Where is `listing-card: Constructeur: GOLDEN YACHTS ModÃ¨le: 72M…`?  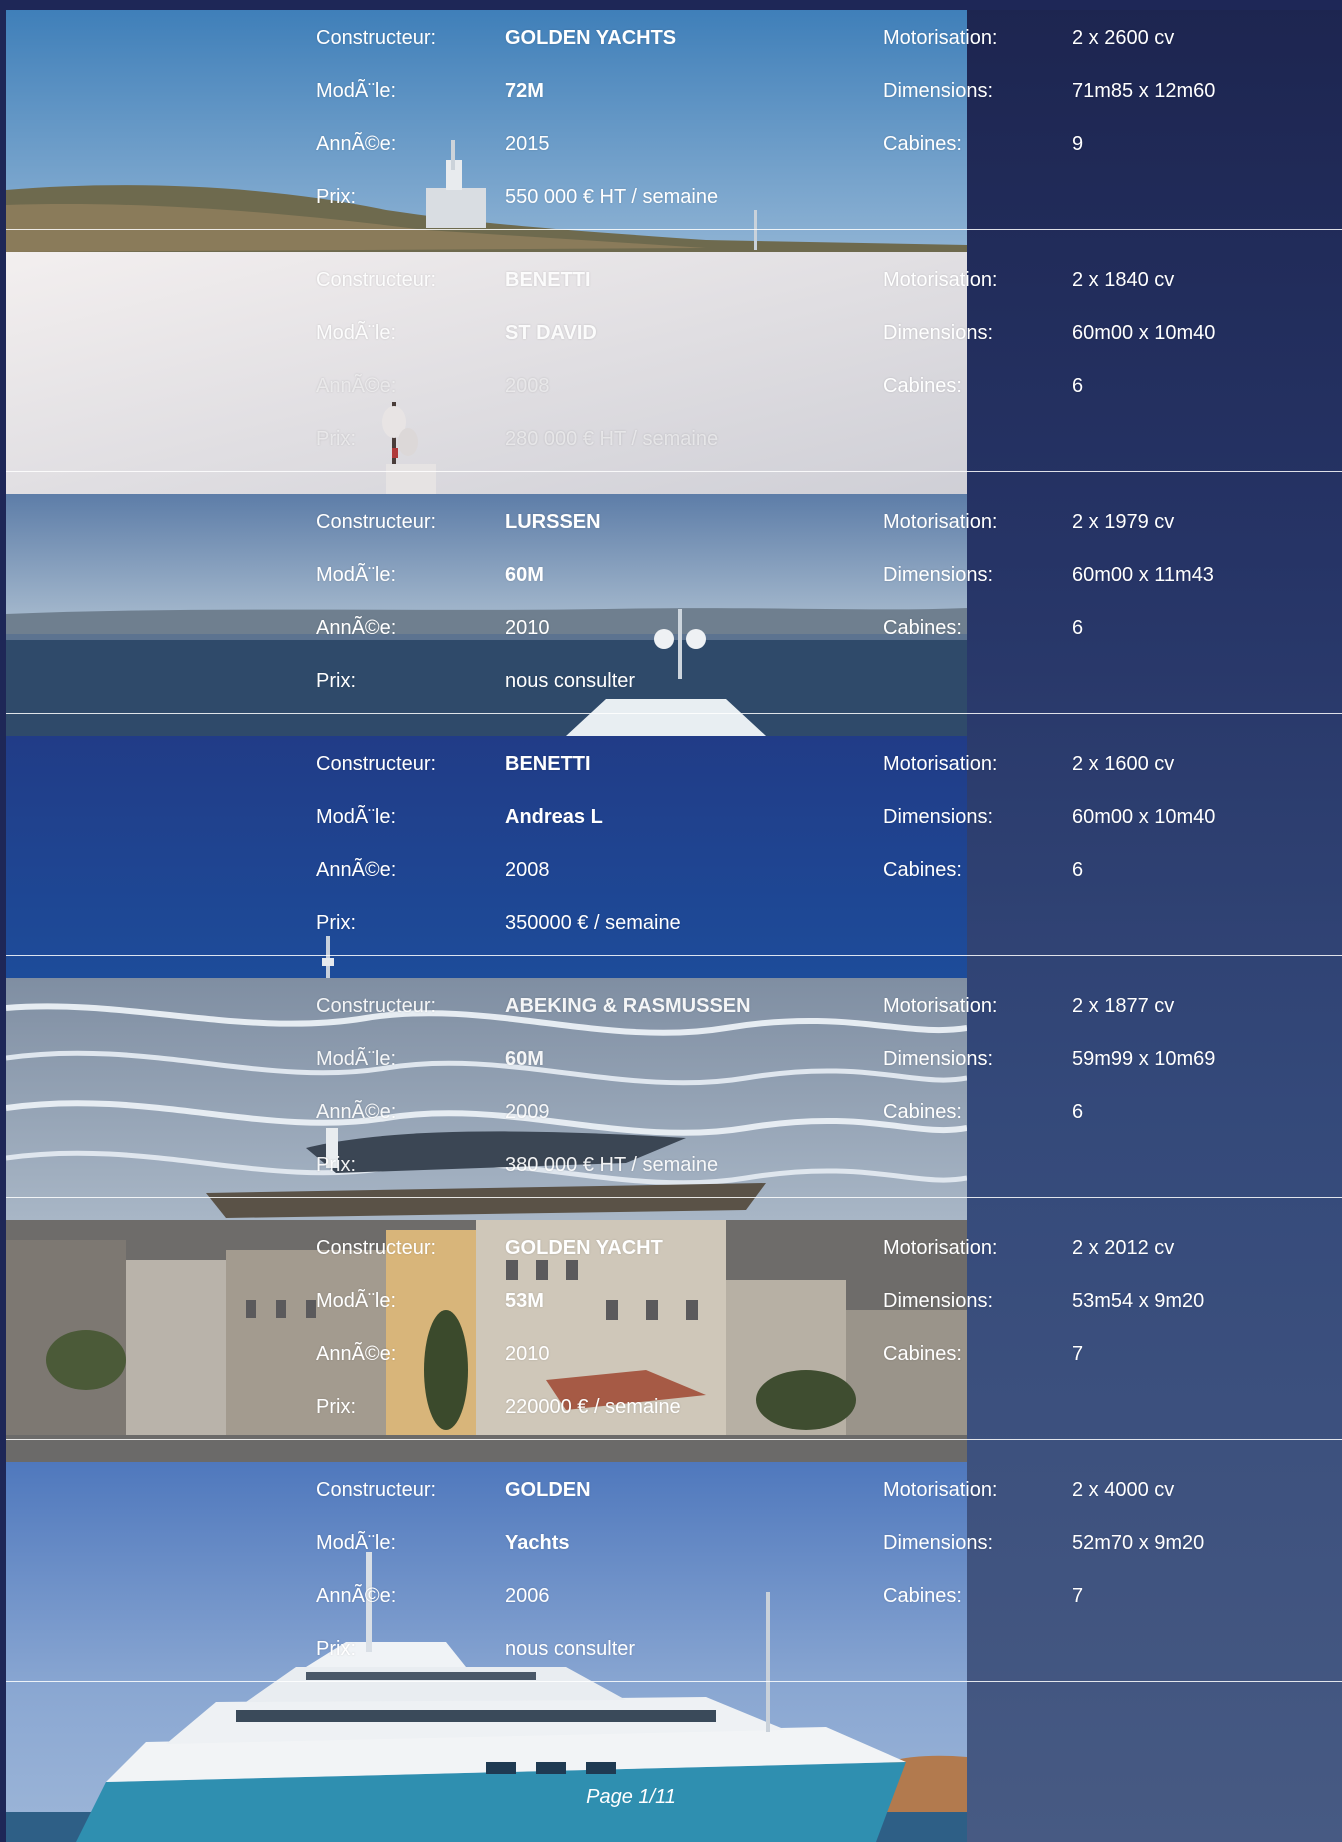
listing-card: Constructeur: GOLDEN YACHTS ModÃ¨le: 72M… is located at coordinates (671, 131).